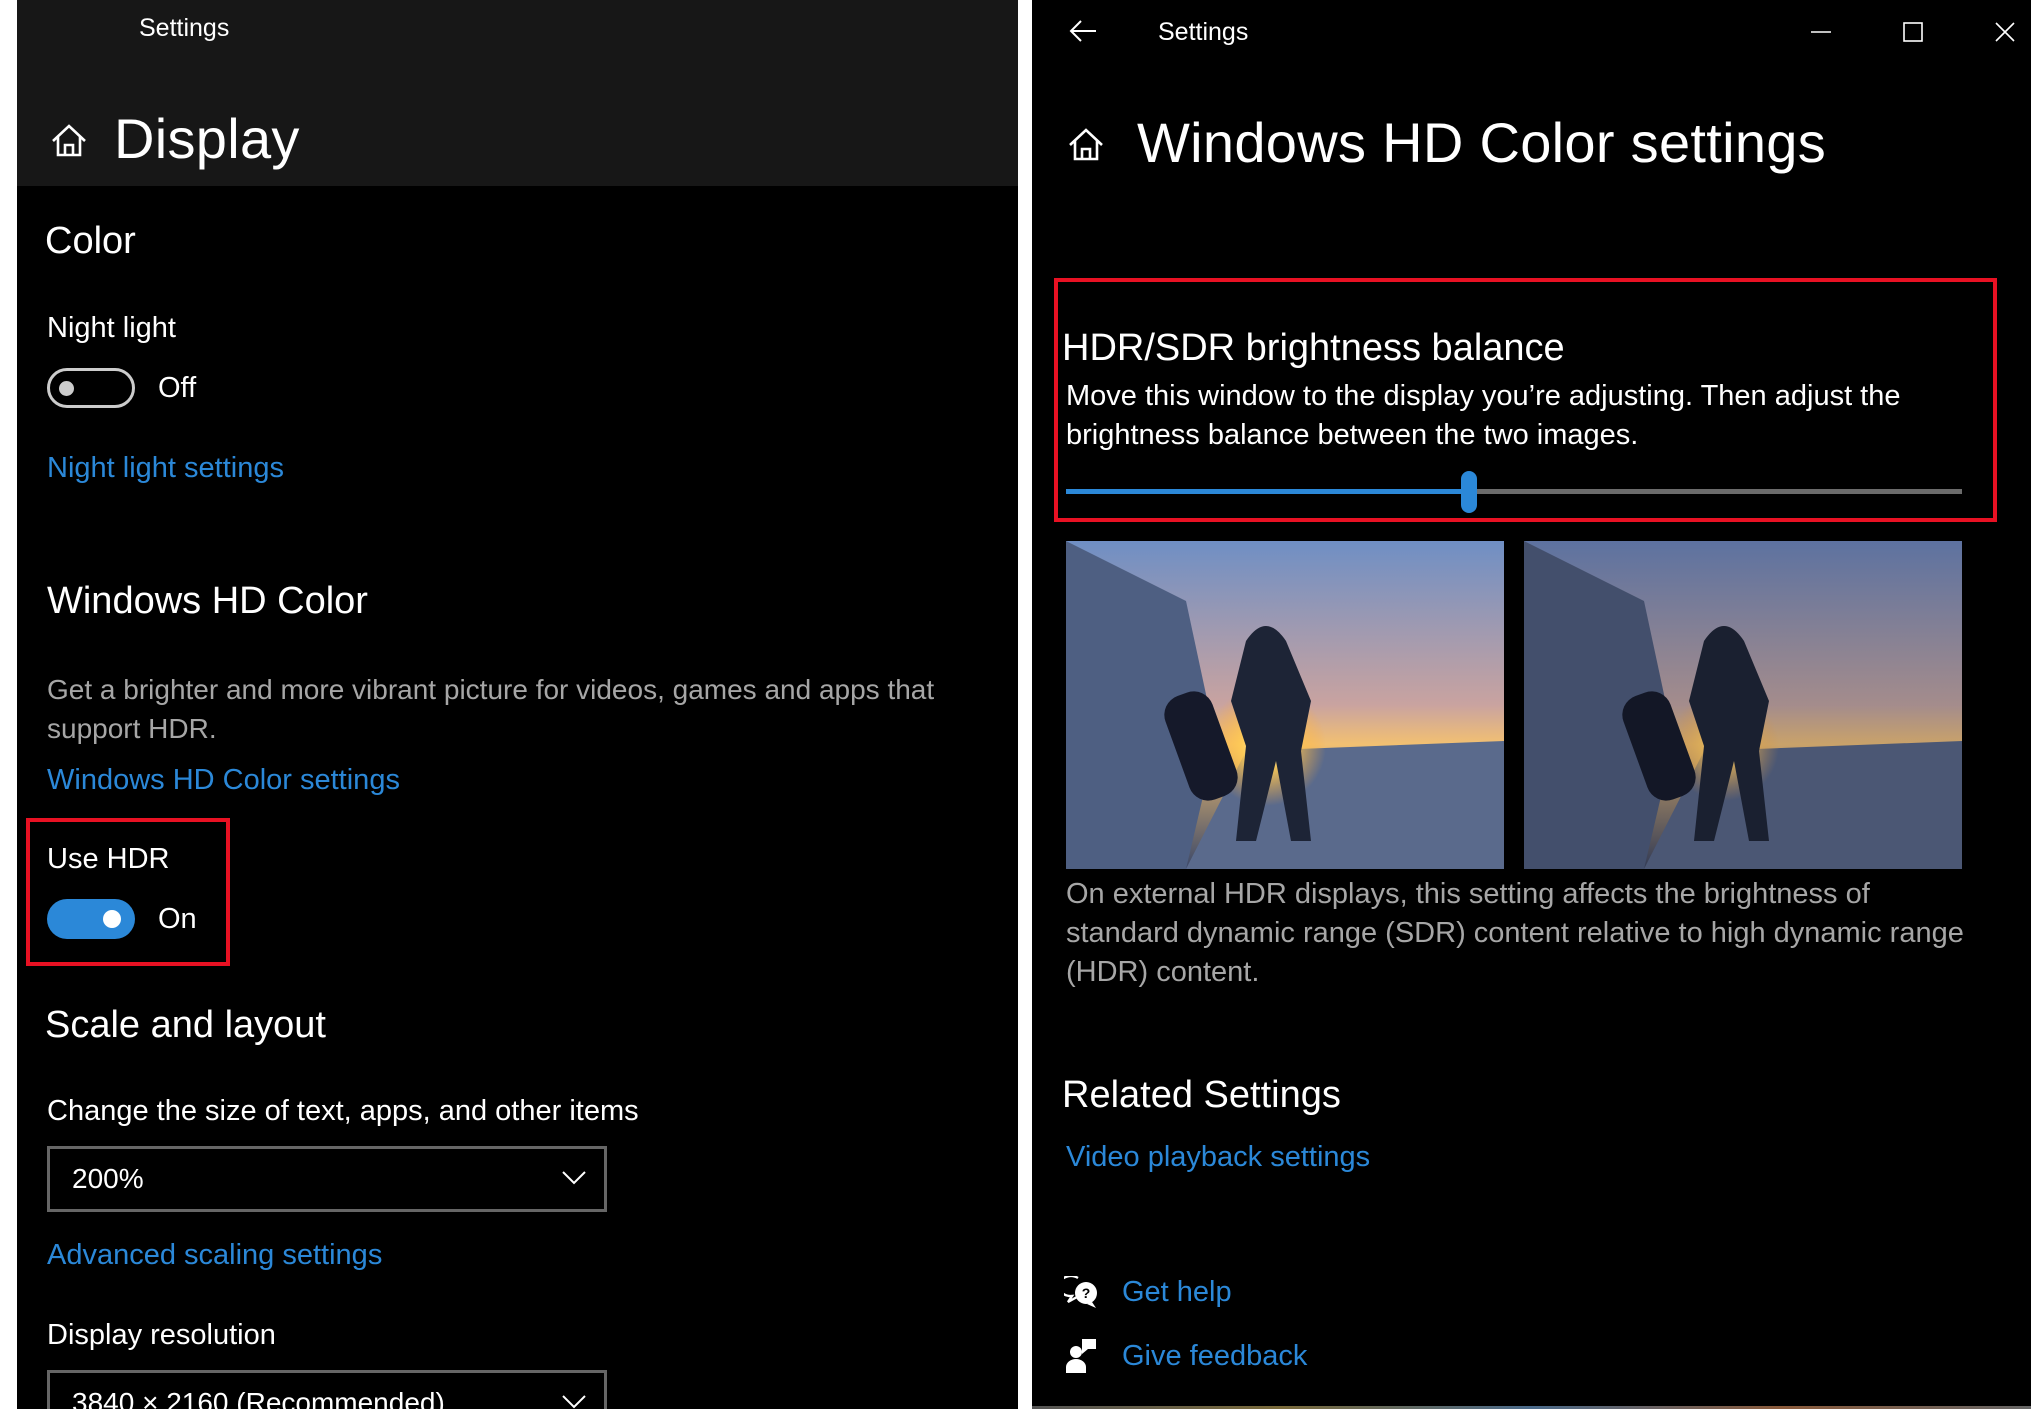  What do you see at coordinates (1214, 1356) in the screenshot?
I see `give-feedback-link: Give feedback` at bounding box center [1214, 1356].